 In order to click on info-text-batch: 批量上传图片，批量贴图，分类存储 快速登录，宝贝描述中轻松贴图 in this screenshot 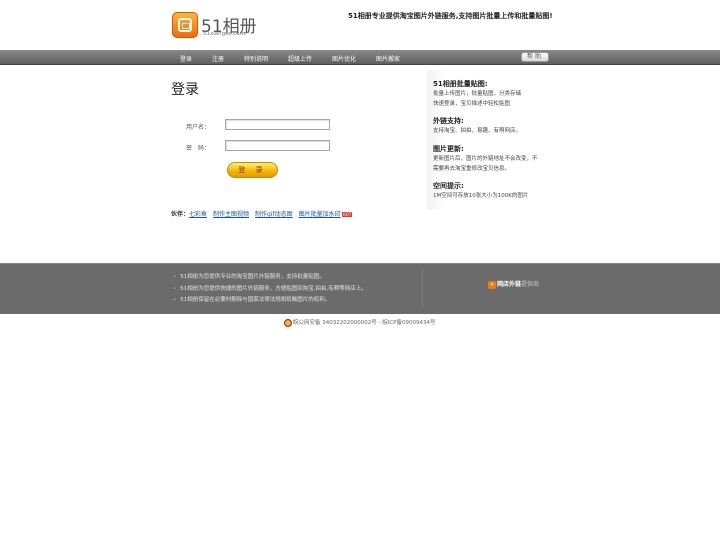, I will do `click(495, 99)`.